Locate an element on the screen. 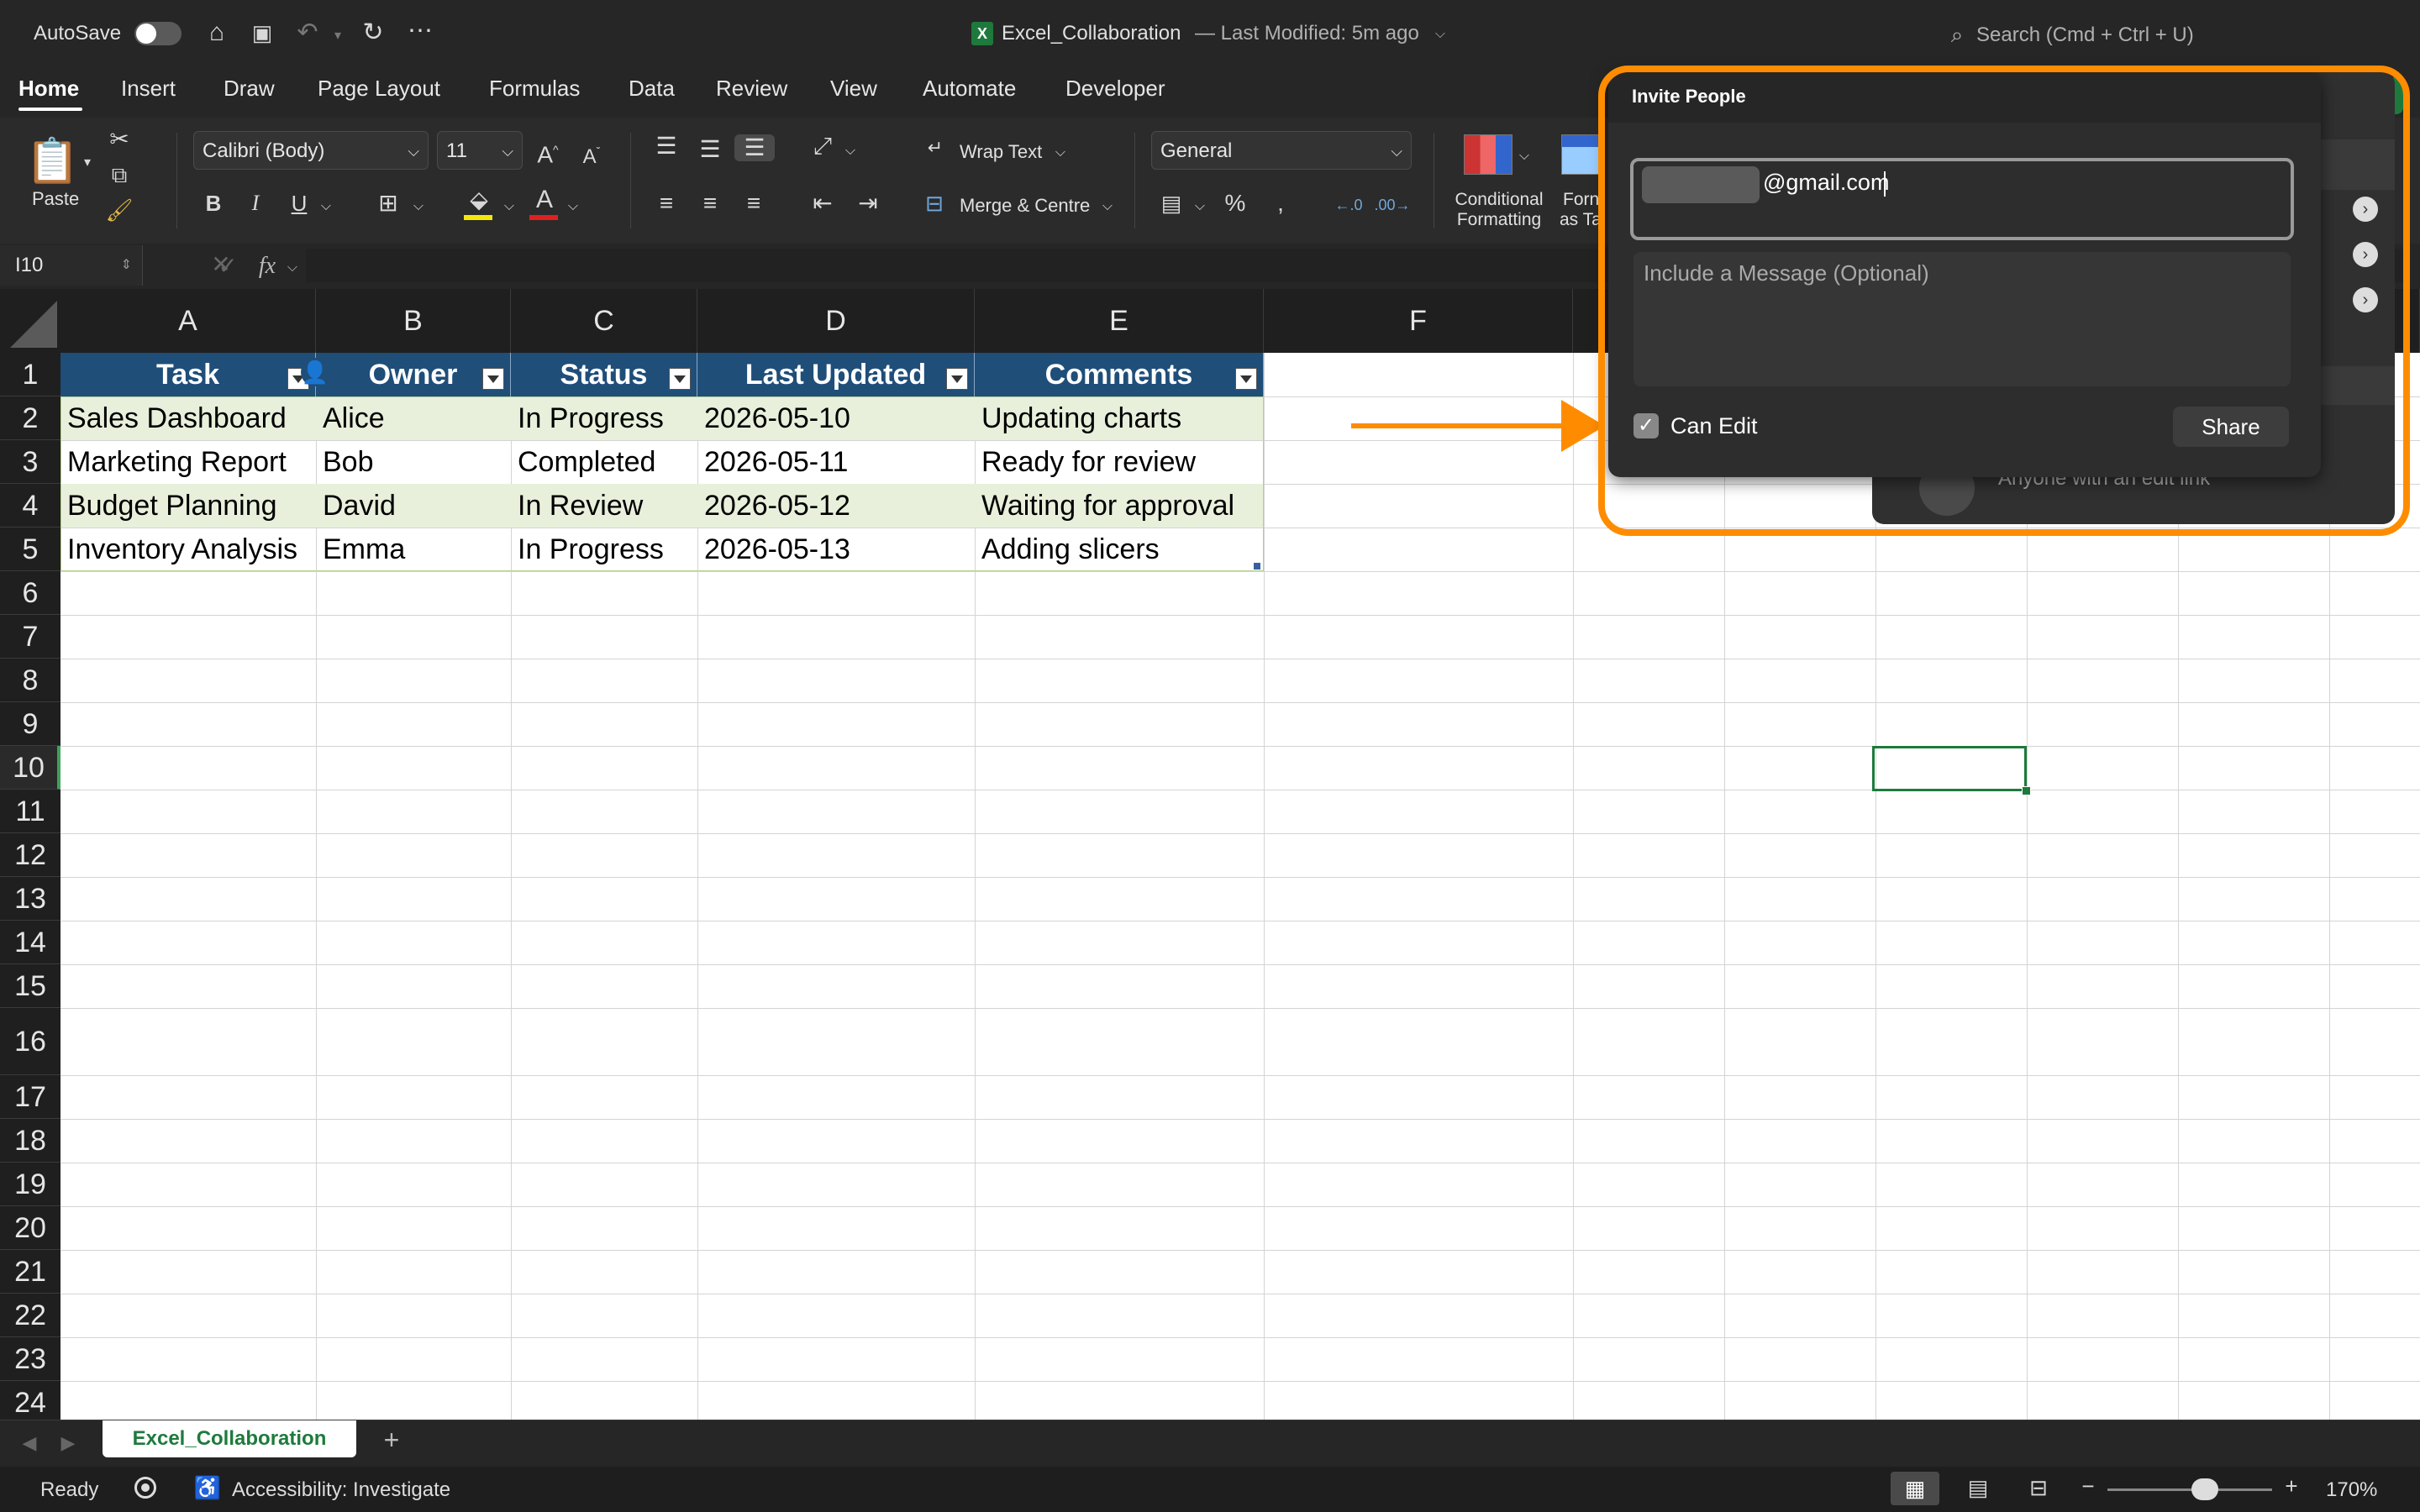 This screenshot has height=1512, width=2420. tab-draw: Draw is located at coordinates (249, 89).